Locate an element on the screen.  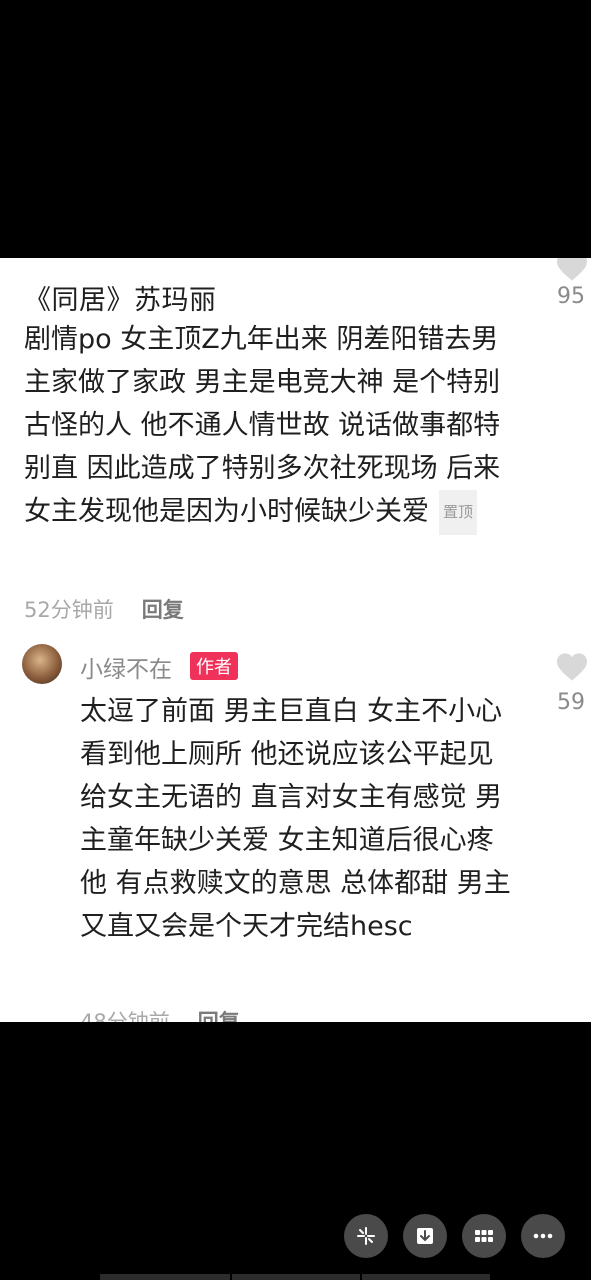
more-icon is located at coordinates (543, 1236).